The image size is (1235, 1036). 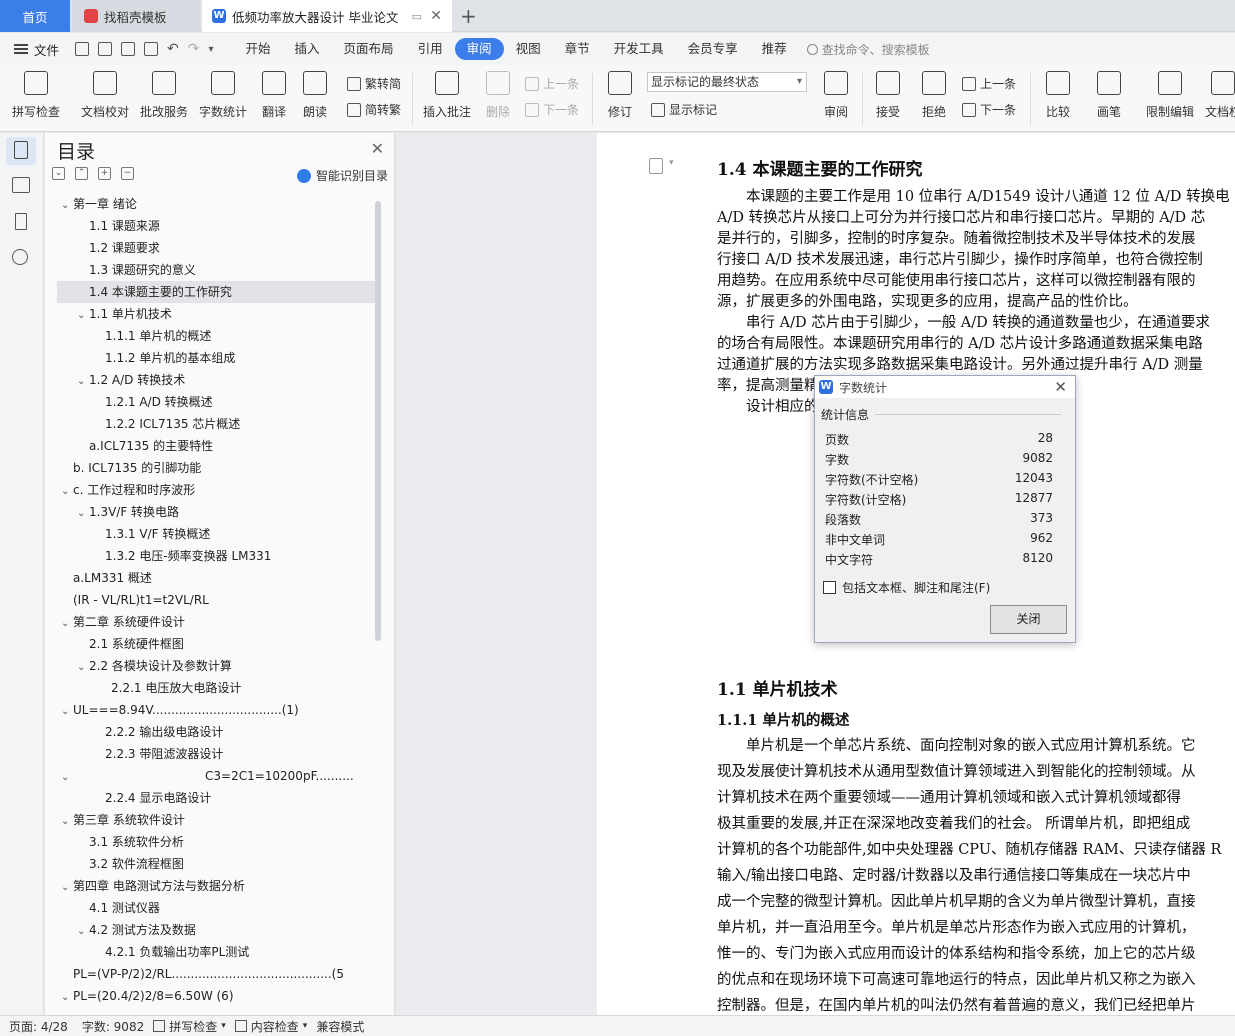 What do you see at coordinates (173, 49) in the screenshot?
I see `undo-icon: ↶` at bounding box center [173, 49].